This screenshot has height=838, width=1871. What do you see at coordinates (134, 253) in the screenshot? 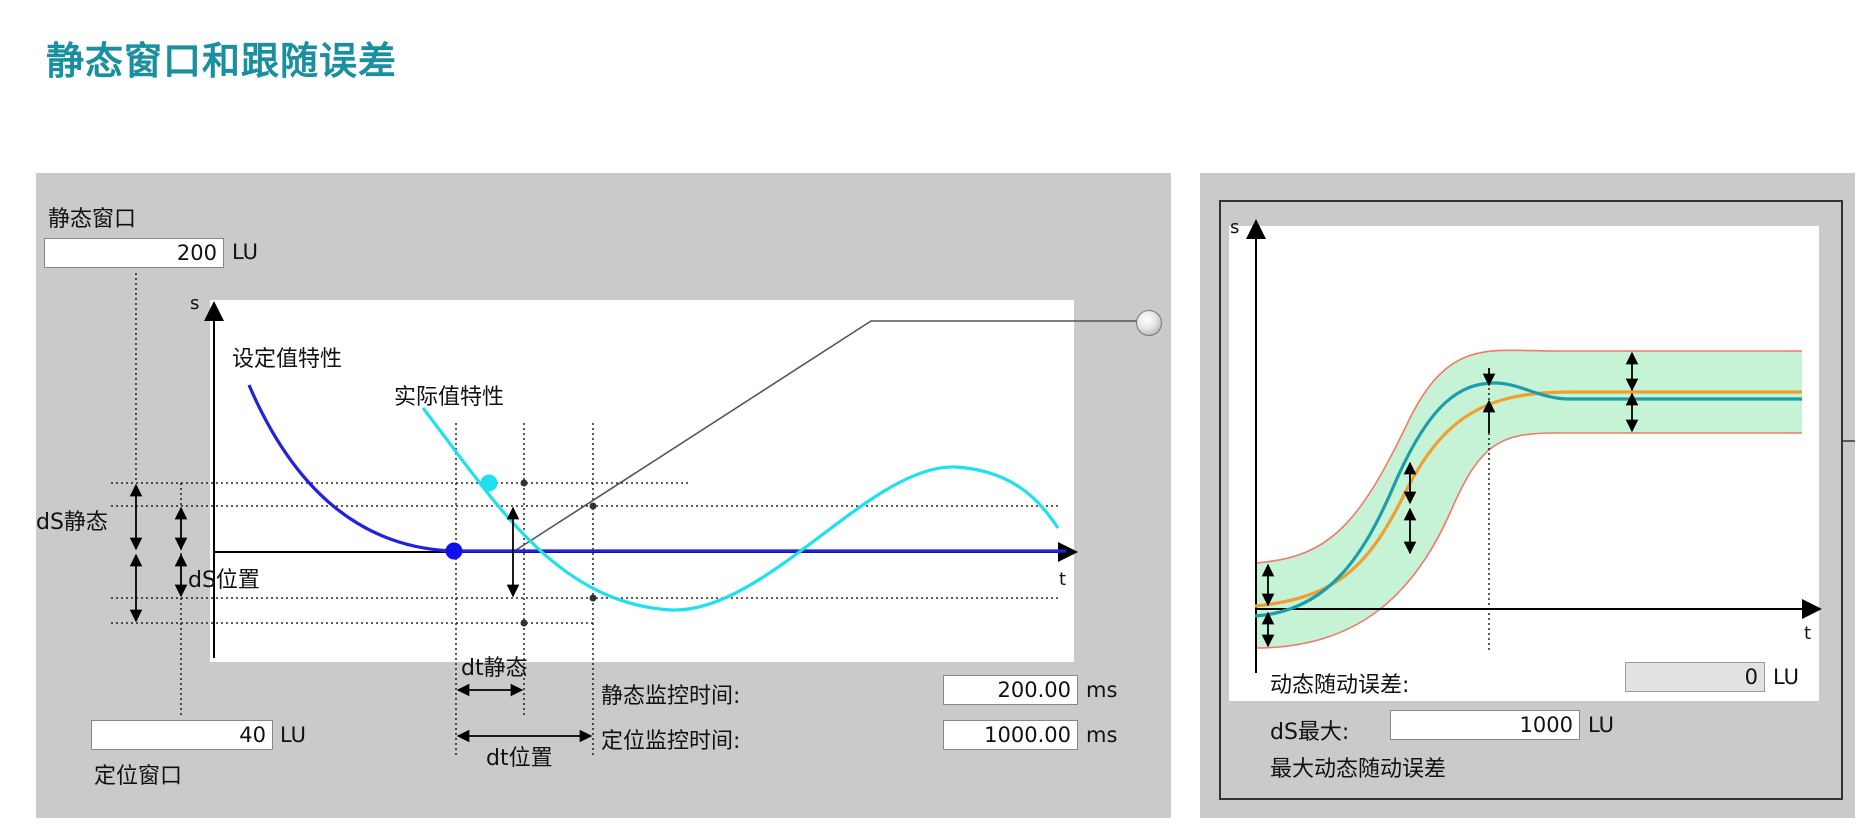
I see `standstill-window-input: 200` at bounding box center [134, 253].